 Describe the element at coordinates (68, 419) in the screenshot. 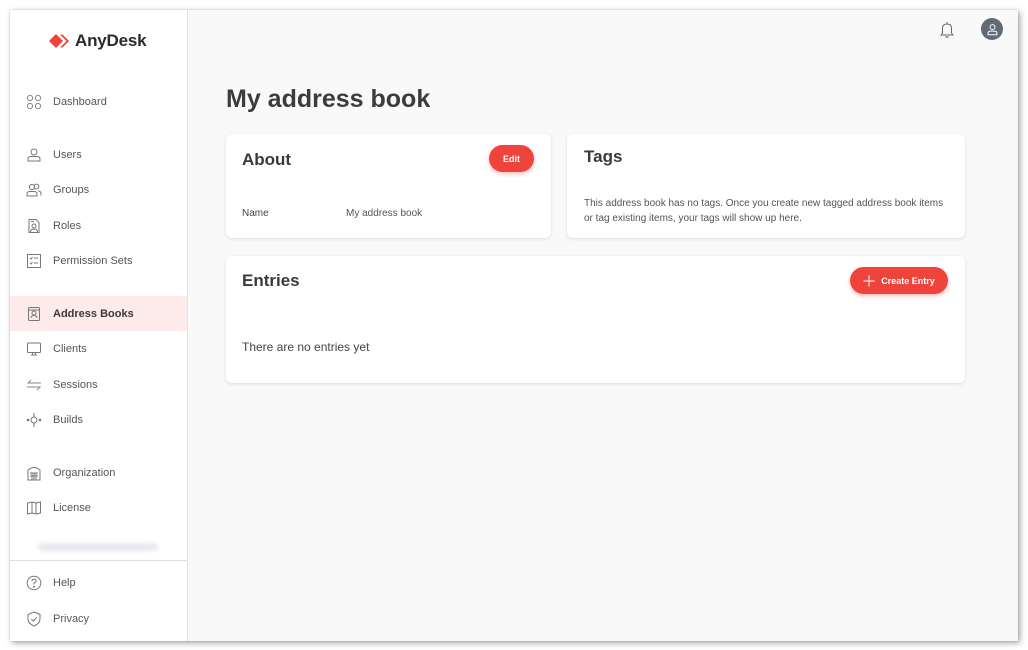

I see `sidebar-item-label: Builds` at that location.